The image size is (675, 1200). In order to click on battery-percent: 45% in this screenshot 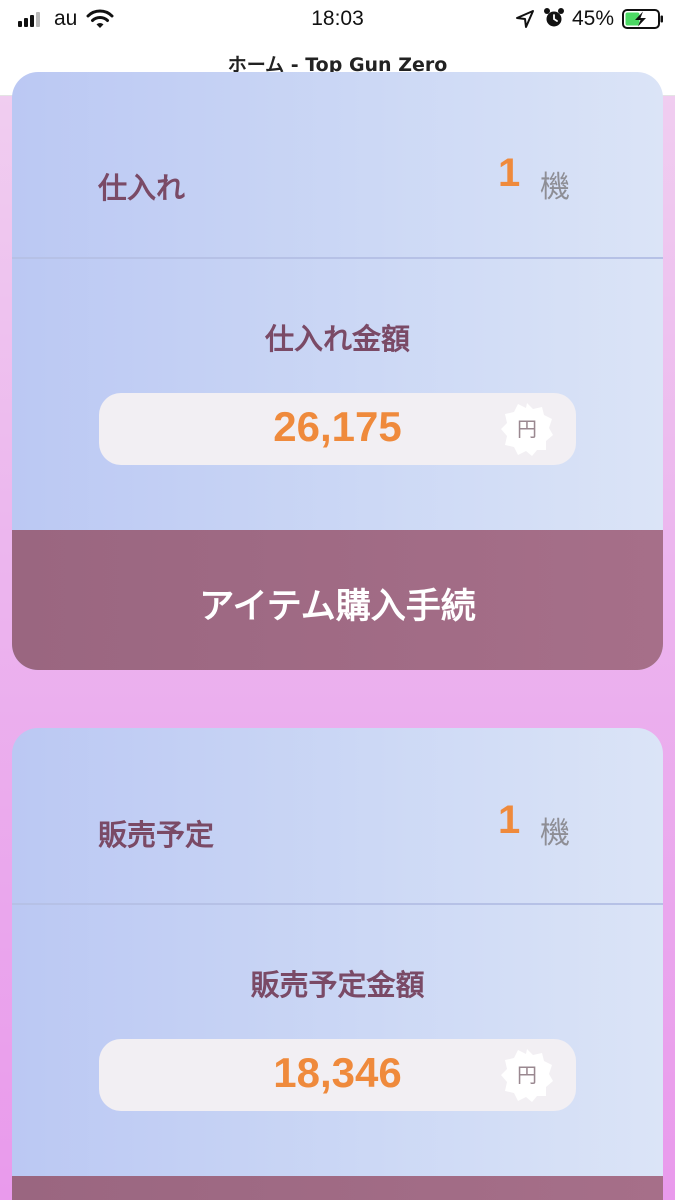, I will do `click(593, 18)`.